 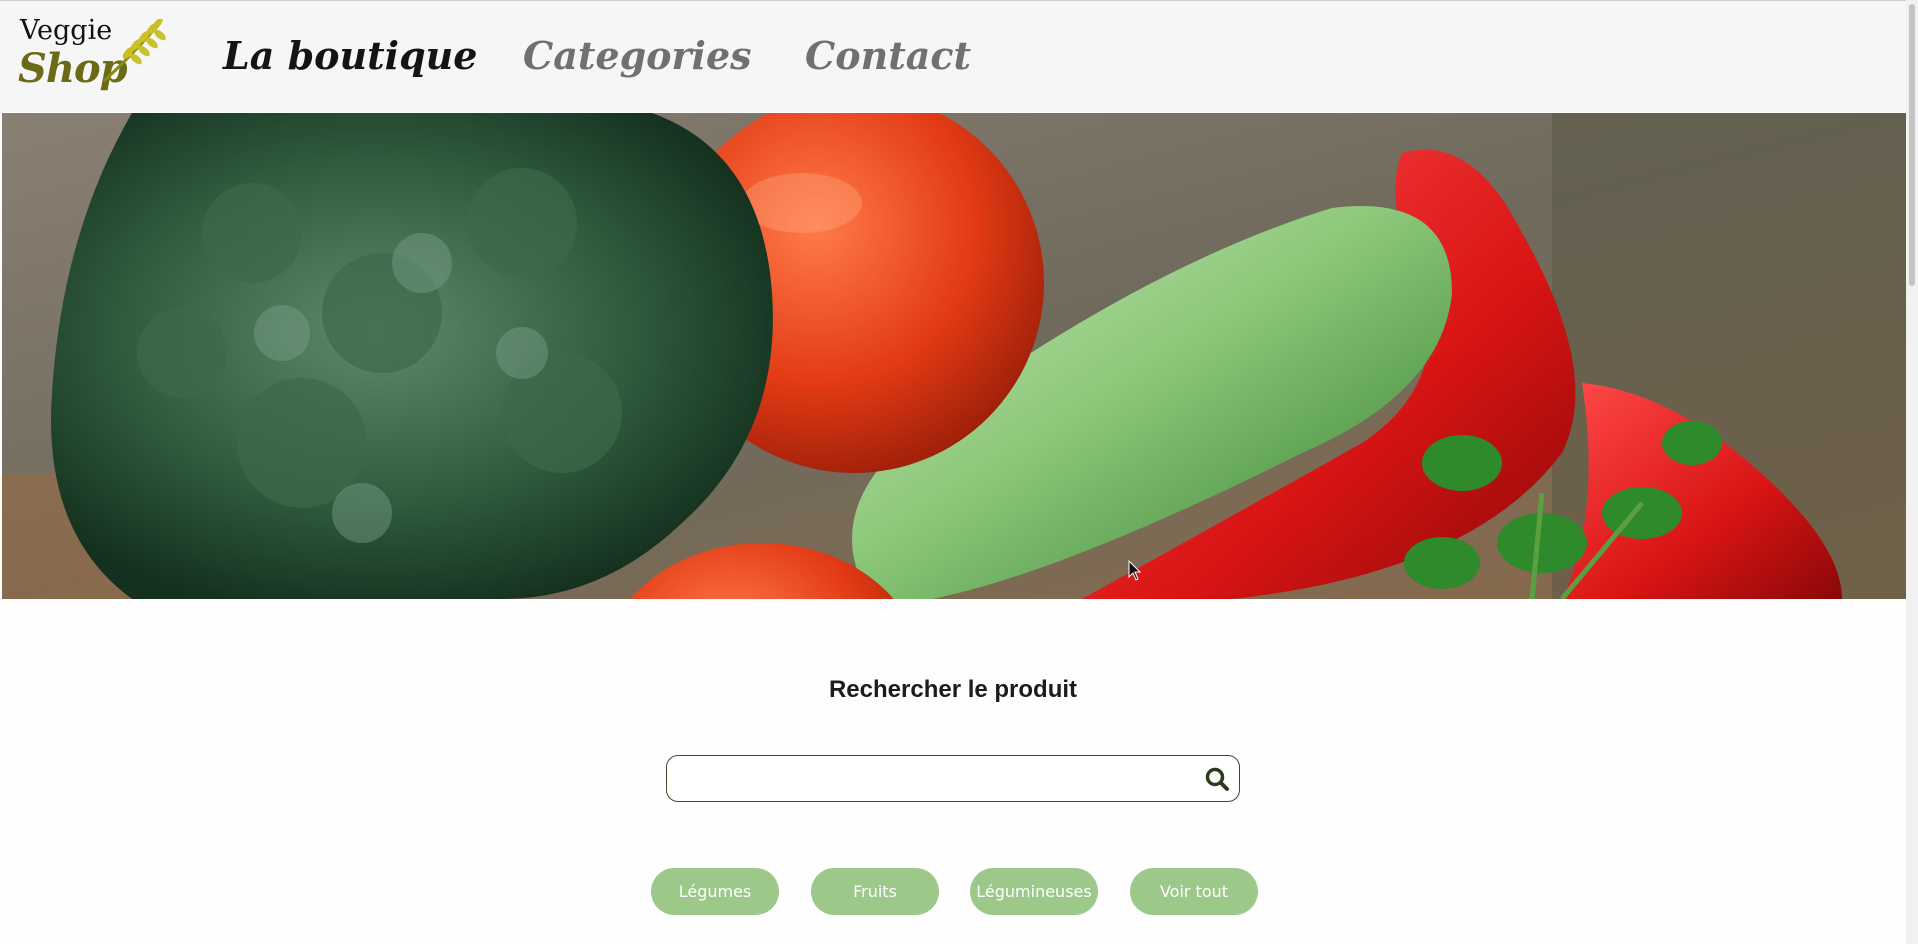 I want to click on logo-text-veggie: Veggie, so click(x=66, y=30).